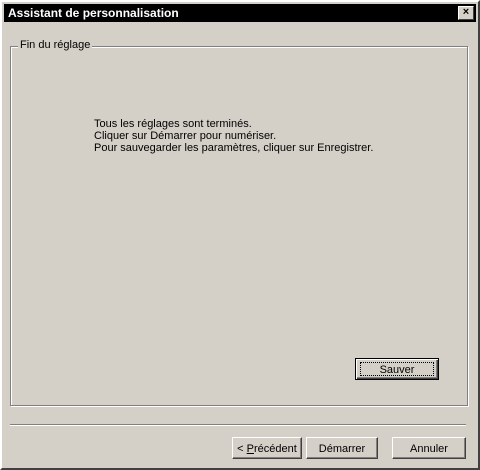 The width and height of the screenshot is (480, 470). What do you see at coordinates (238, 425) in the screenshot?
I see `separator` at bounding box center [238, 425].